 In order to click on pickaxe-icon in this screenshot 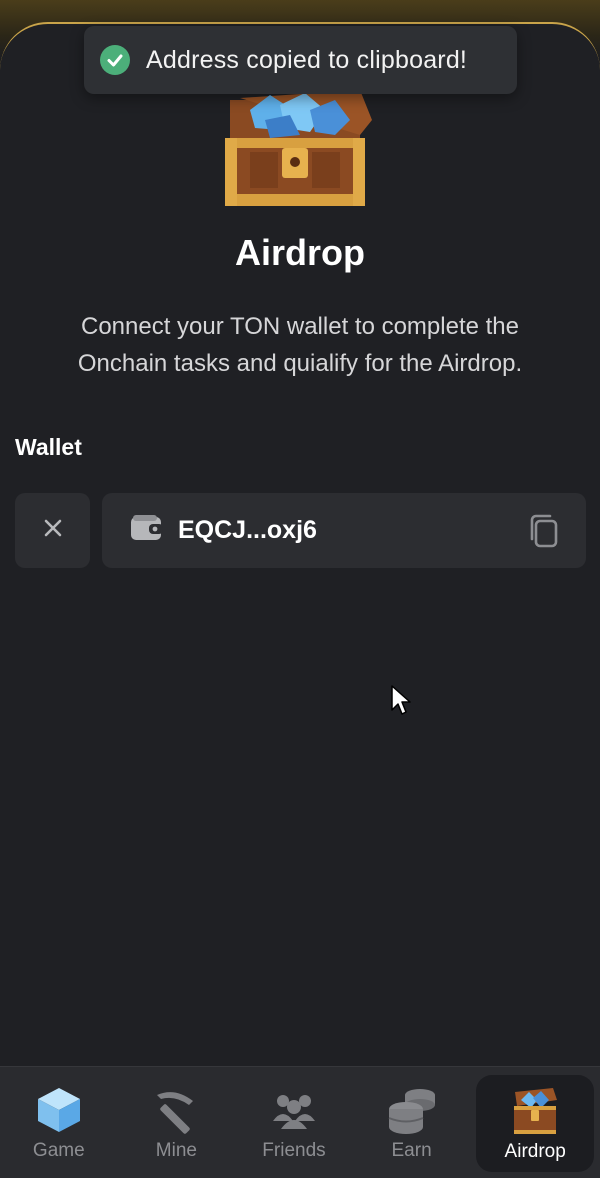, I will do `click(176, 1110)`.